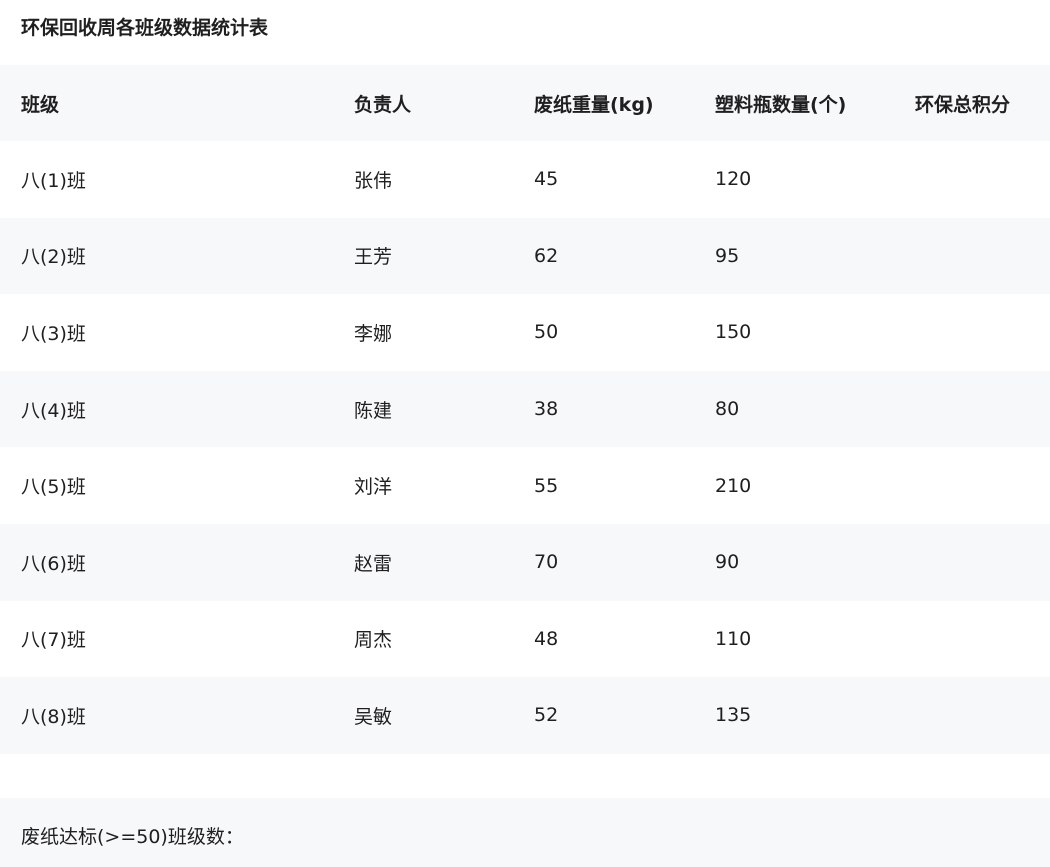 This screenshot has height=867, width=1050. Describe the element at coordinates (546, 715) in the screenshot. I see `cell-paper-weight: 52` at that location.